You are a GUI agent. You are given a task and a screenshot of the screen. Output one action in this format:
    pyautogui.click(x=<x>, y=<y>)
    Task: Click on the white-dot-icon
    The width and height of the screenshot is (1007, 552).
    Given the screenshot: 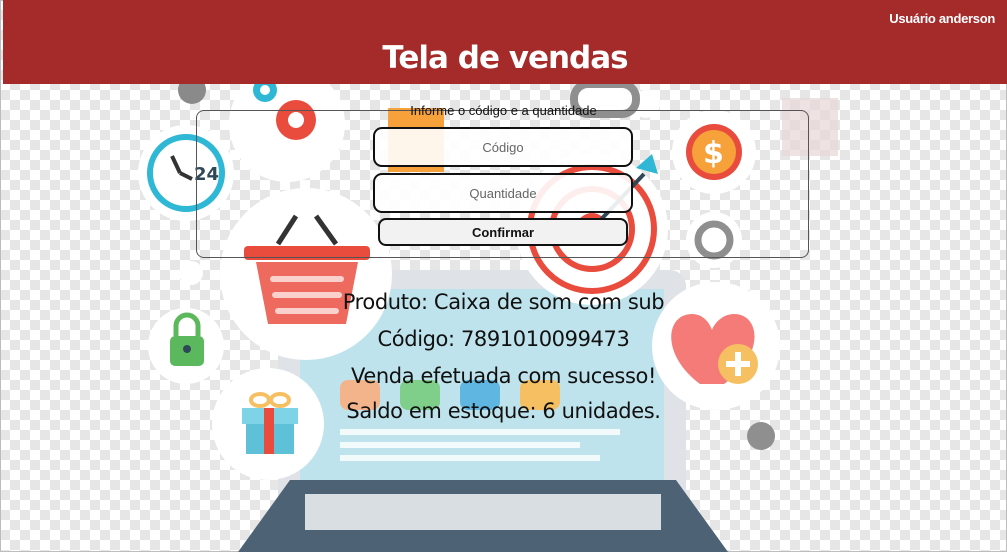 What is the action you would take?
    pyautogui.click(x=191, y=273)
    